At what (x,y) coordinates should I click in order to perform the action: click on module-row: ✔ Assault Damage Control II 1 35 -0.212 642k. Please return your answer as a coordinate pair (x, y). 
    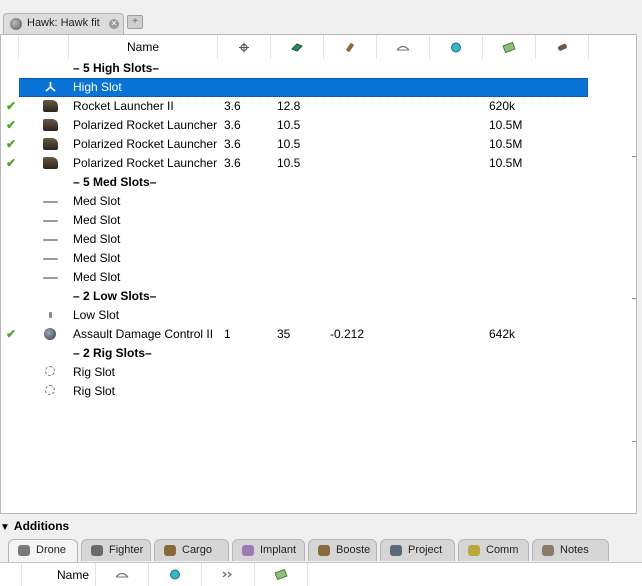
    Looking at the image, I should click on (318, 334).